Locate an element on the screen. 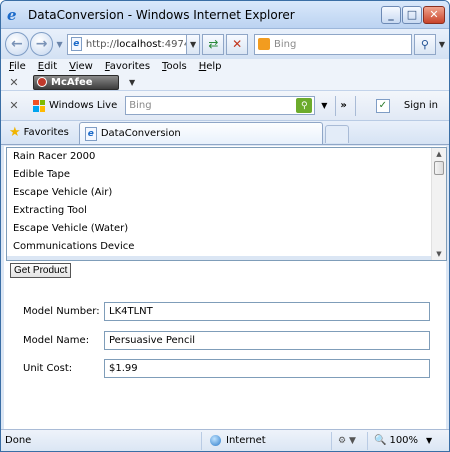 This screenshot has height=452, width=450. forward-button: → is located at coordinates (41, 44).